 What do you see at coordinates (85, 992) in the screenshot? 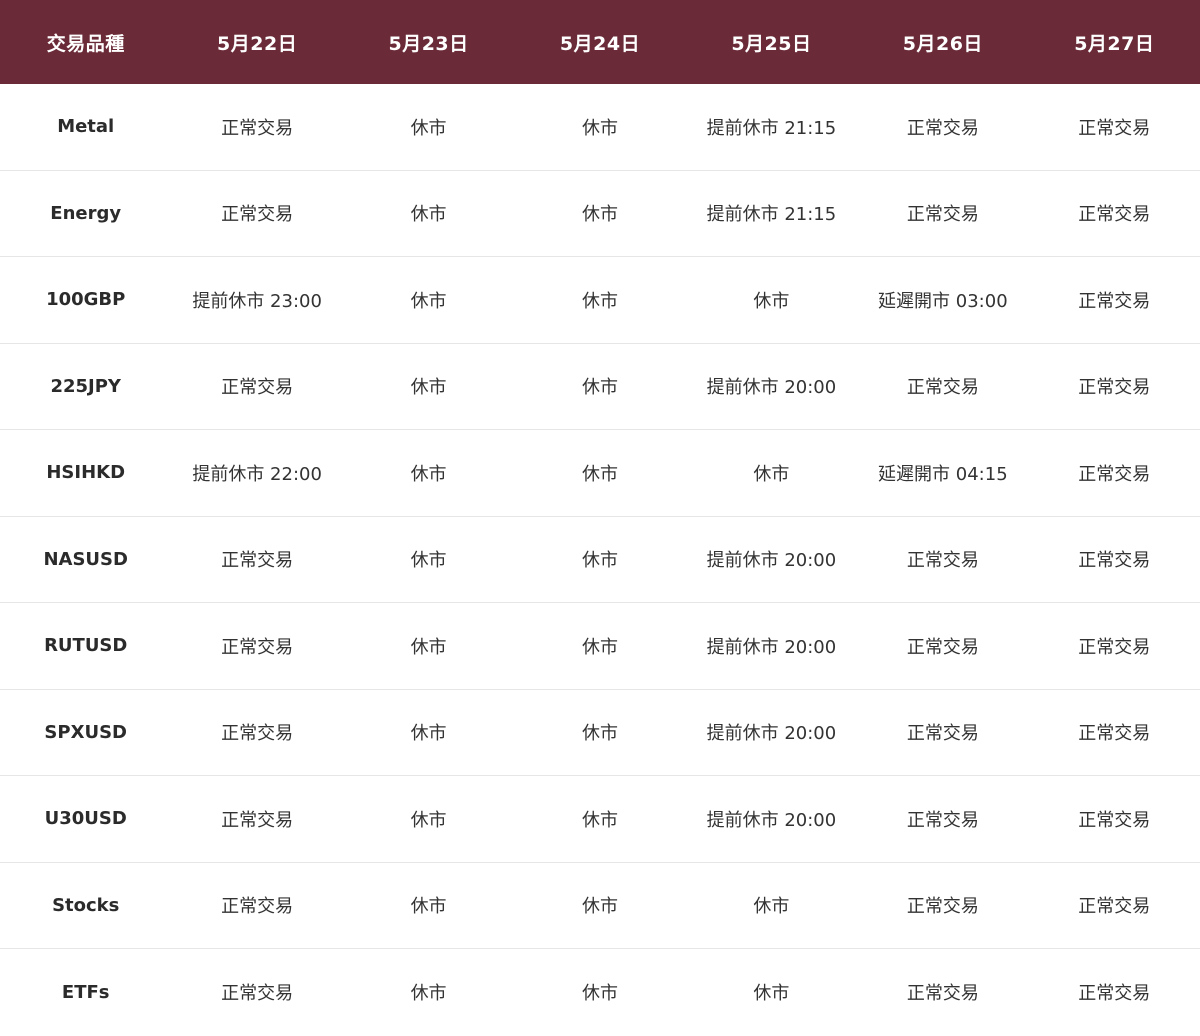
I see `product-name-cell: ETFs` at bounding box center [85, 992].